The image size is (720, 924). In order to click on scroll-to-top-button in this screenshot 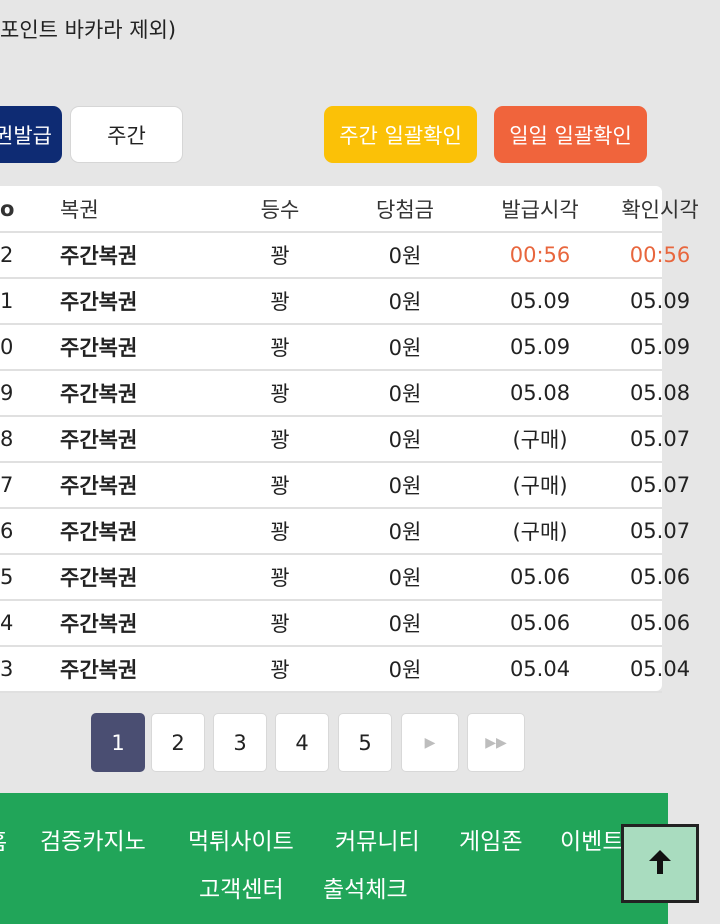, I will do `click(660, 863)`.